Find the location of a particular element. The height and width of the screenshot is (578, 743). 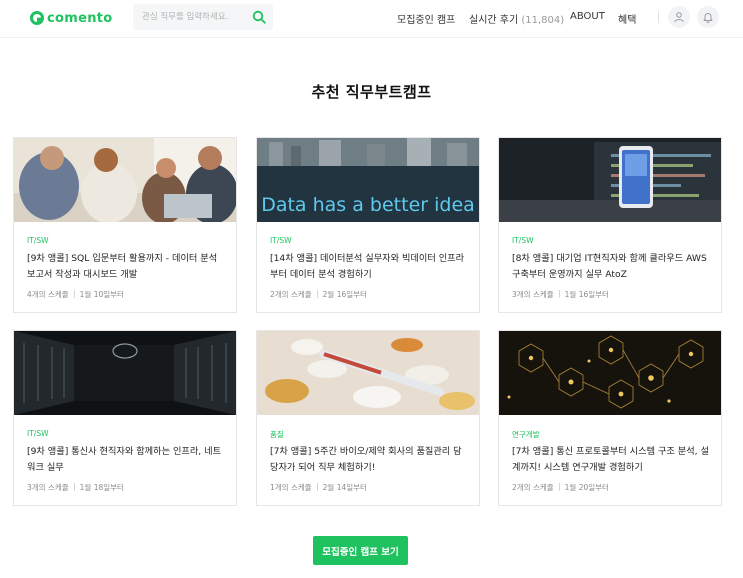

office-meeting-image is located at coordinates (125, 180).